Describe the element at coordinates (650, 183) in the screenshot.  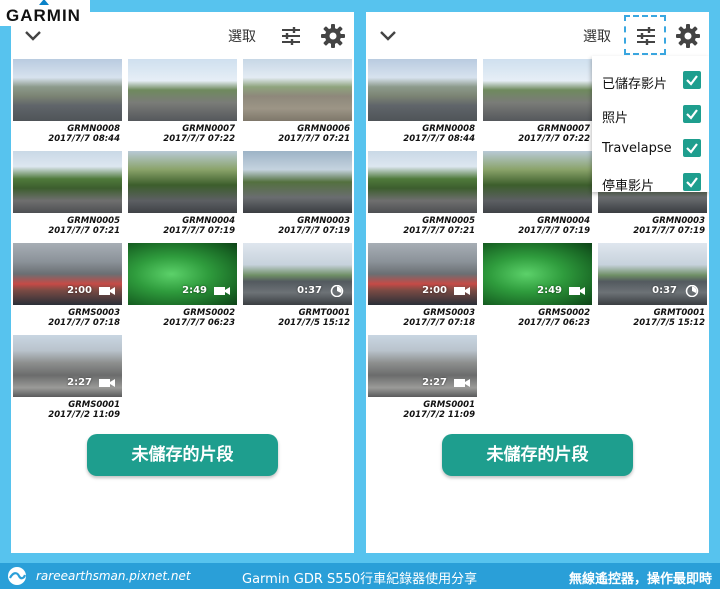
I see `filter-item-parking-videos: 停車影片` at that location.